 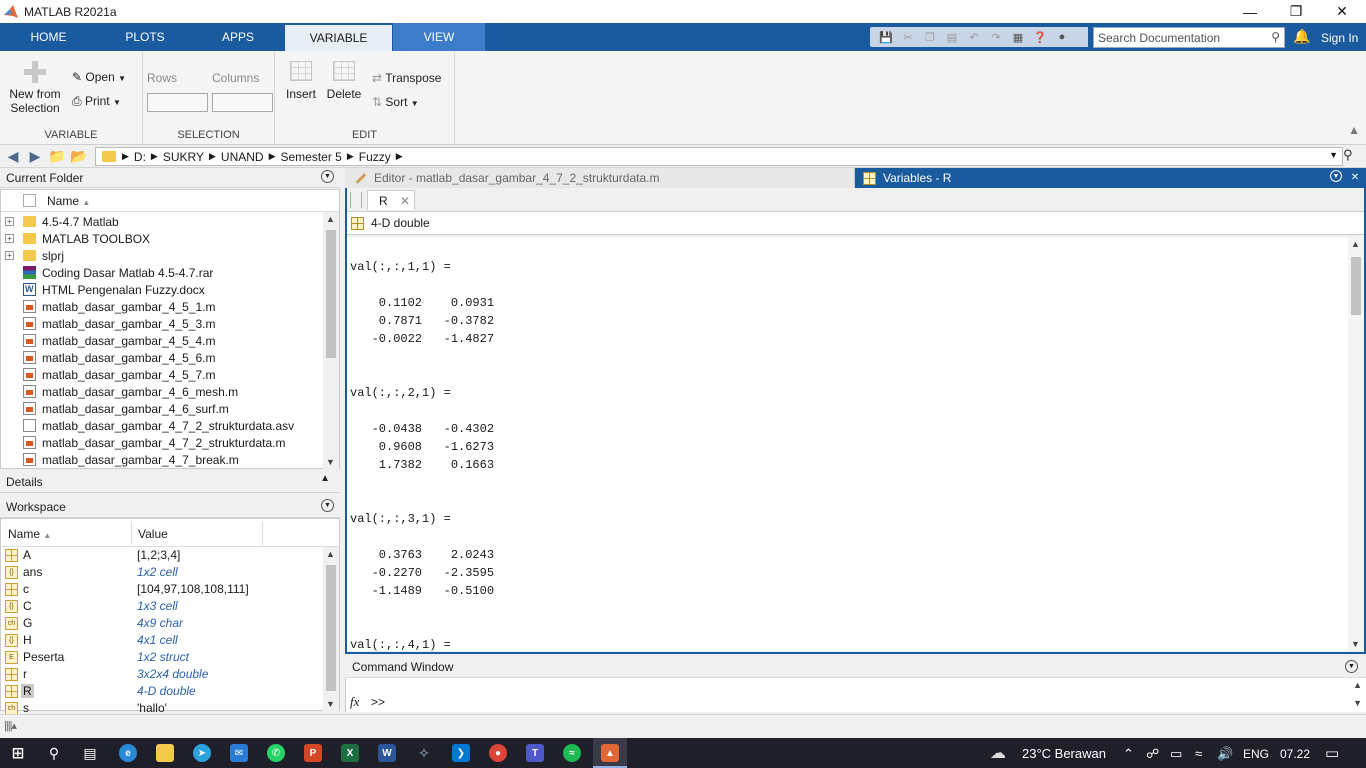 What do you see at coordinates (325, 478) in the screenshot?
I see `expand-details-icon: ▲` at bounding box center [325, 478].